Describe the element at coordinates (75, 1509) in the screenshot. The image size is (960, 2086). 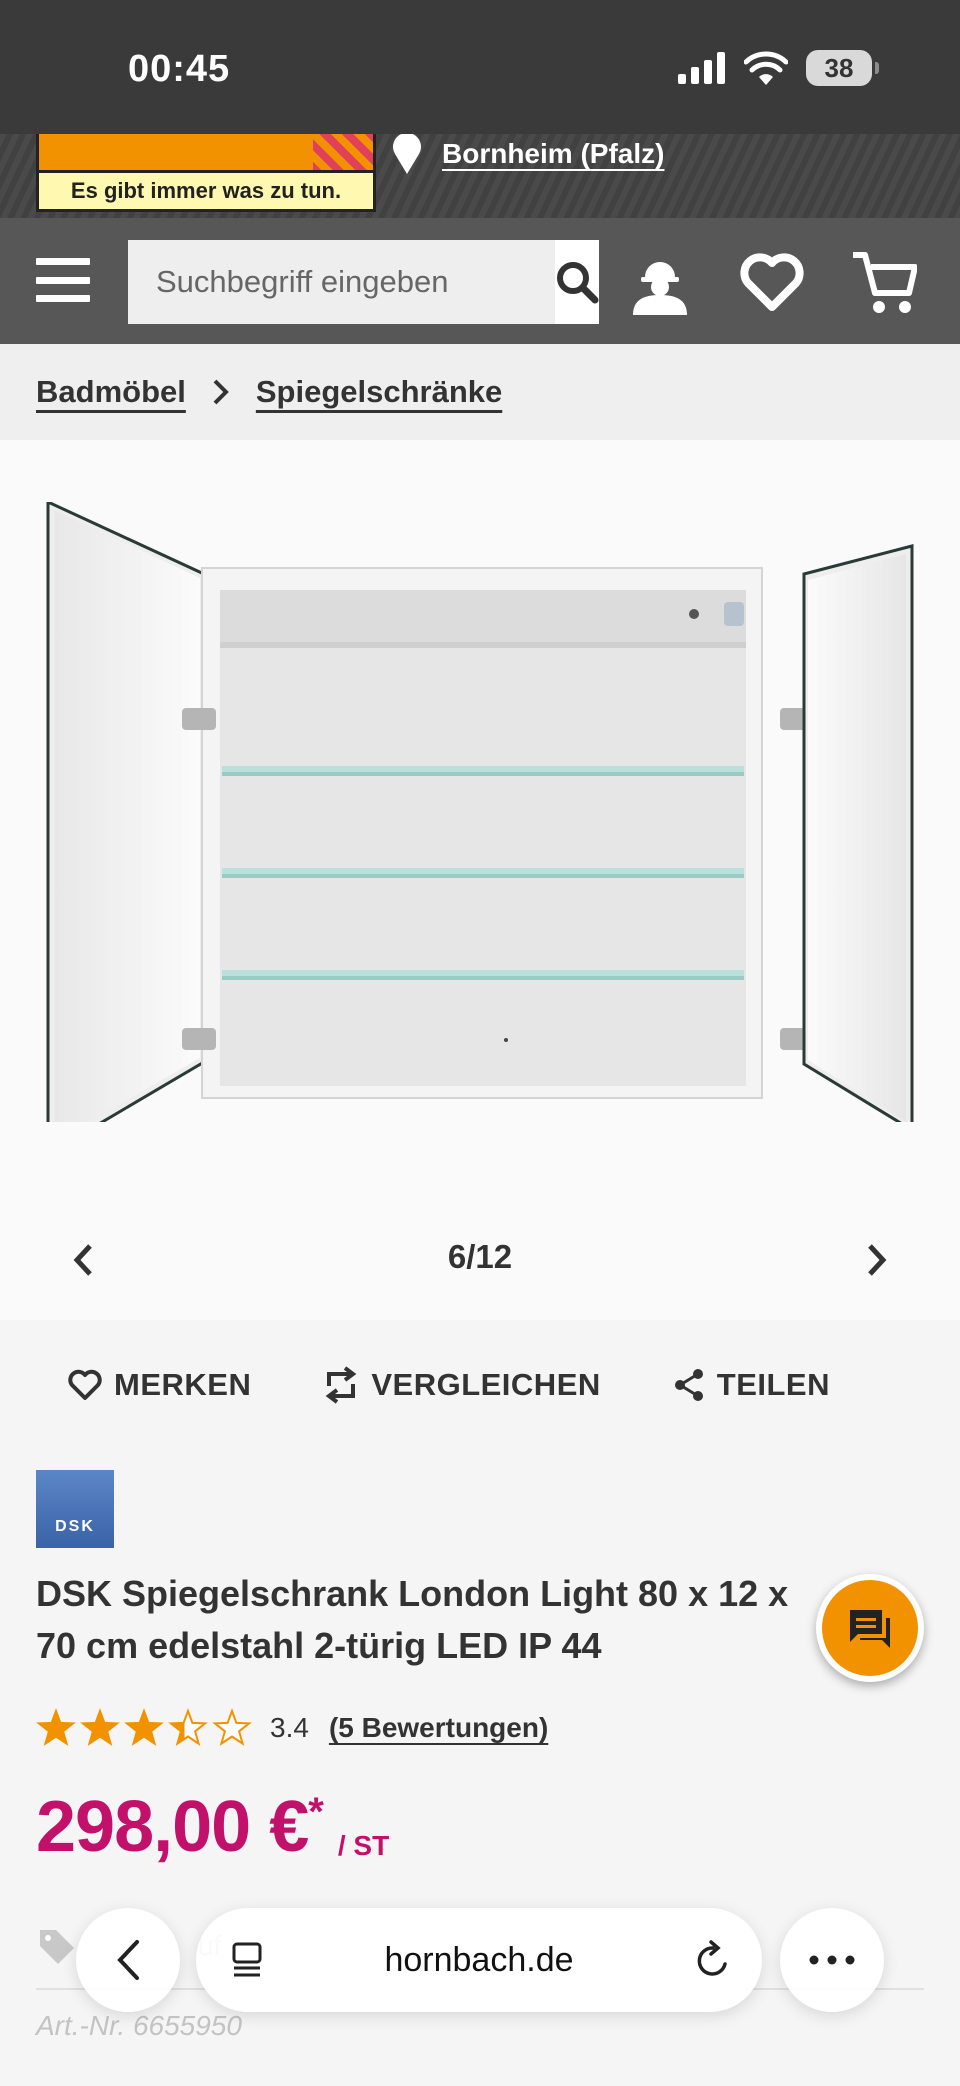
I see `brand-logo: DSK` at that location.